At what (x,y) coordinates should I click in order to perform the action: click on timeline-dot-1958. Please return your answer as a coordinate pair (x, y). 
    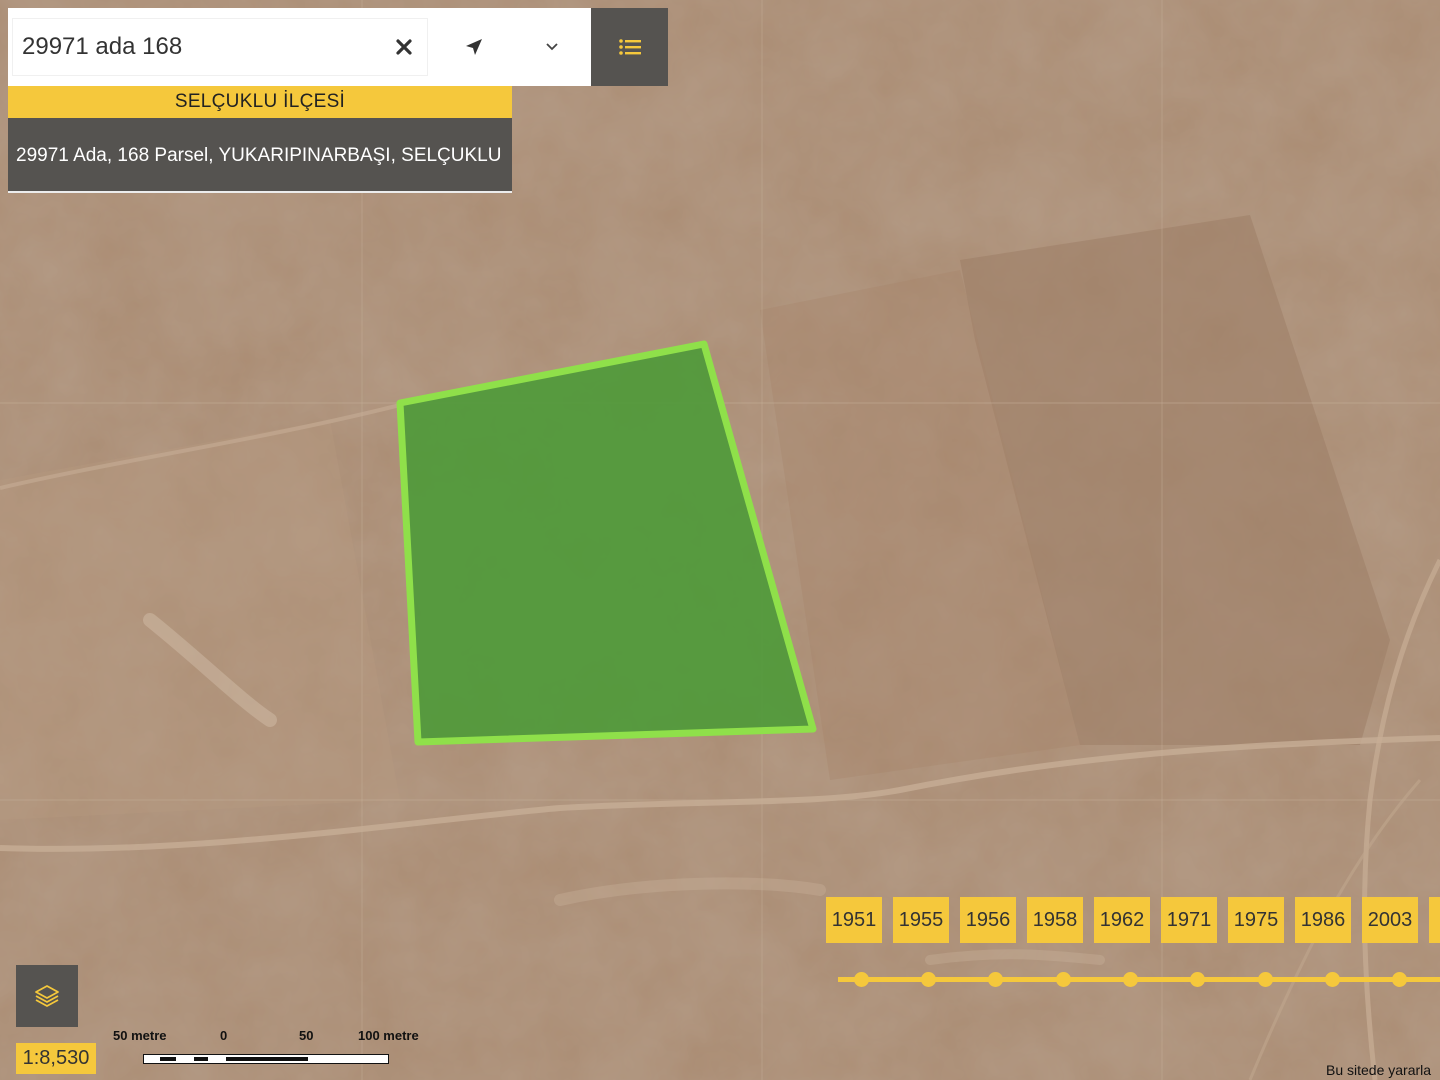
    Looking at the image, I should click on (1063, 979).